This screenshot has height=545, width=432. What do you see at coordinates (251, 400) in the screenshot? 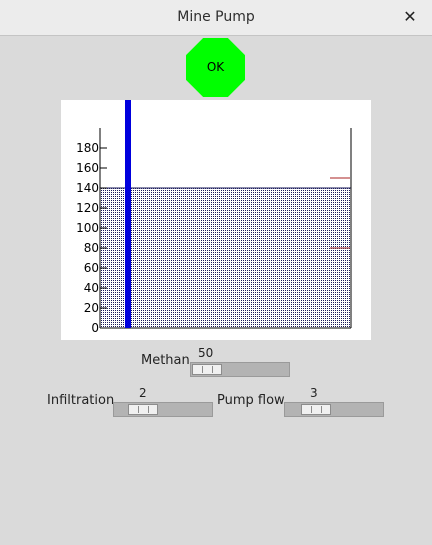
I see `pump-flow-label: Pump flow` at bounding box center [251, 400].